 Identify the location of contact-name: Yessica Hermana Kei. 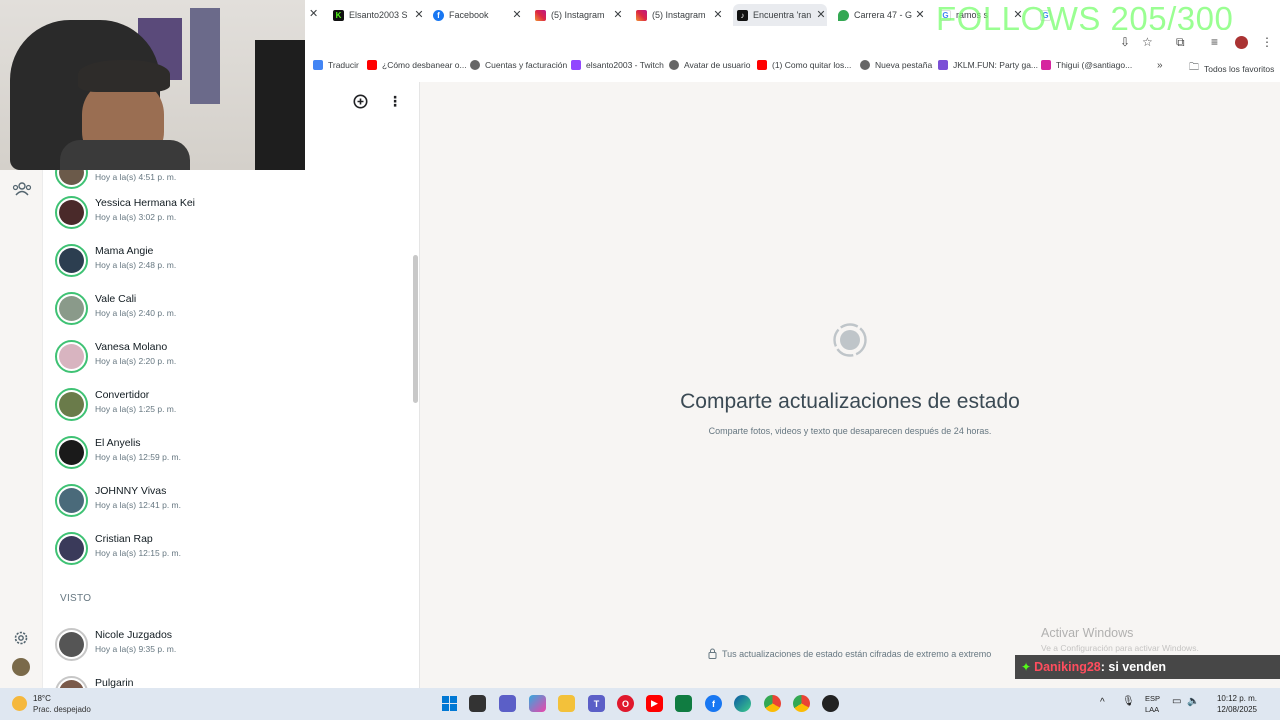
(145, 203).